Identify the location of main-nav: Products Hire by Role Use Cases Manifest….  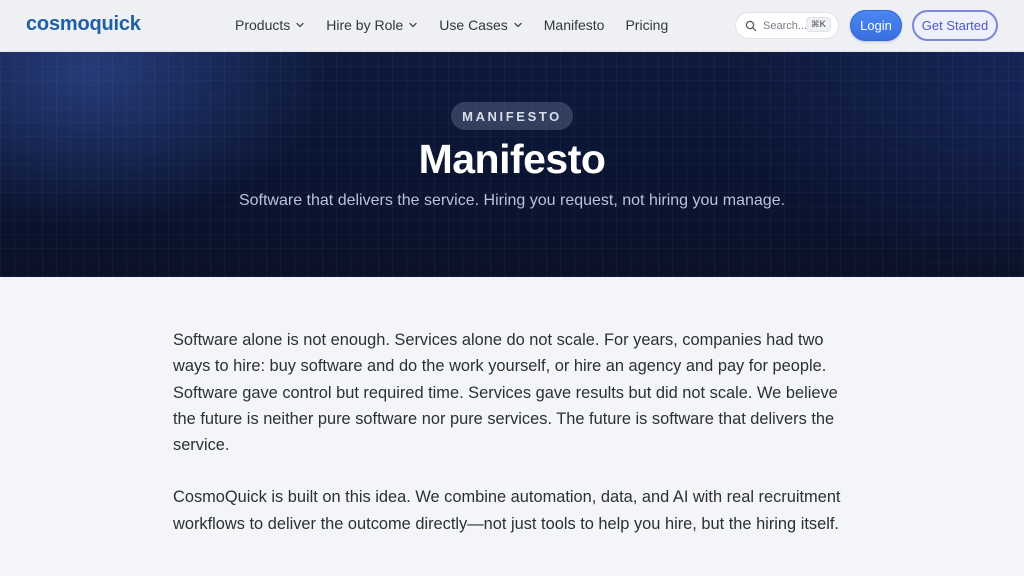
(462, 25).